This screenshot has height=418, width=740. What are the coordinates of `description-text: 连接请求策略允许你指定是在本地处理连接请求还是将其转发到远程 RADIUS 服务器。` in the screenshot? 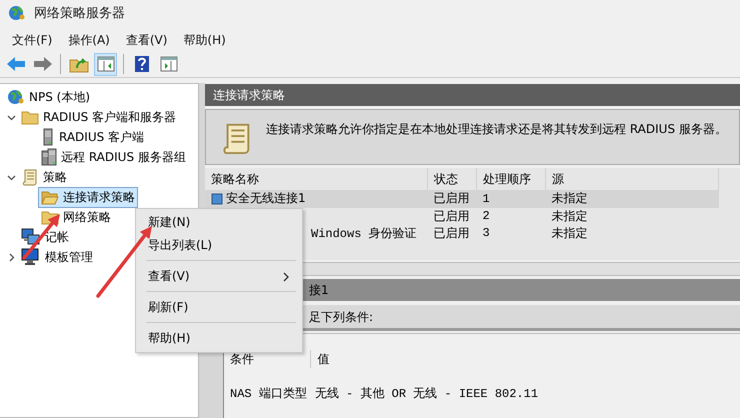 It's located at (496, 129).